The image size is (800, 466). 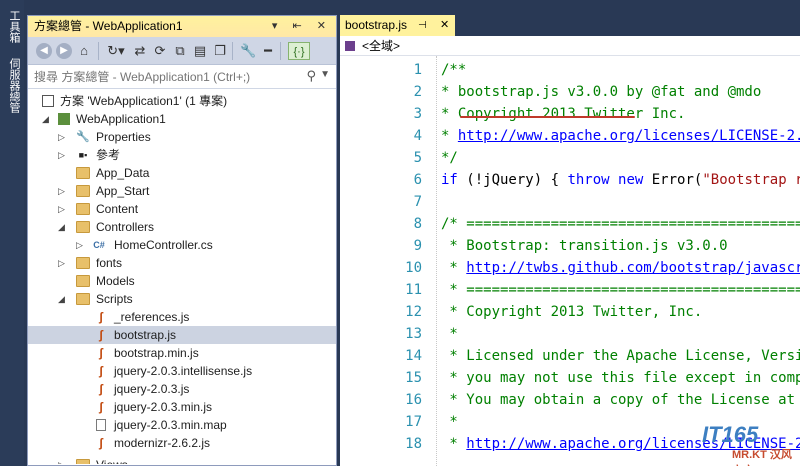 I want to click on tree-item-label: App_Data, so click(x=123, y=173).